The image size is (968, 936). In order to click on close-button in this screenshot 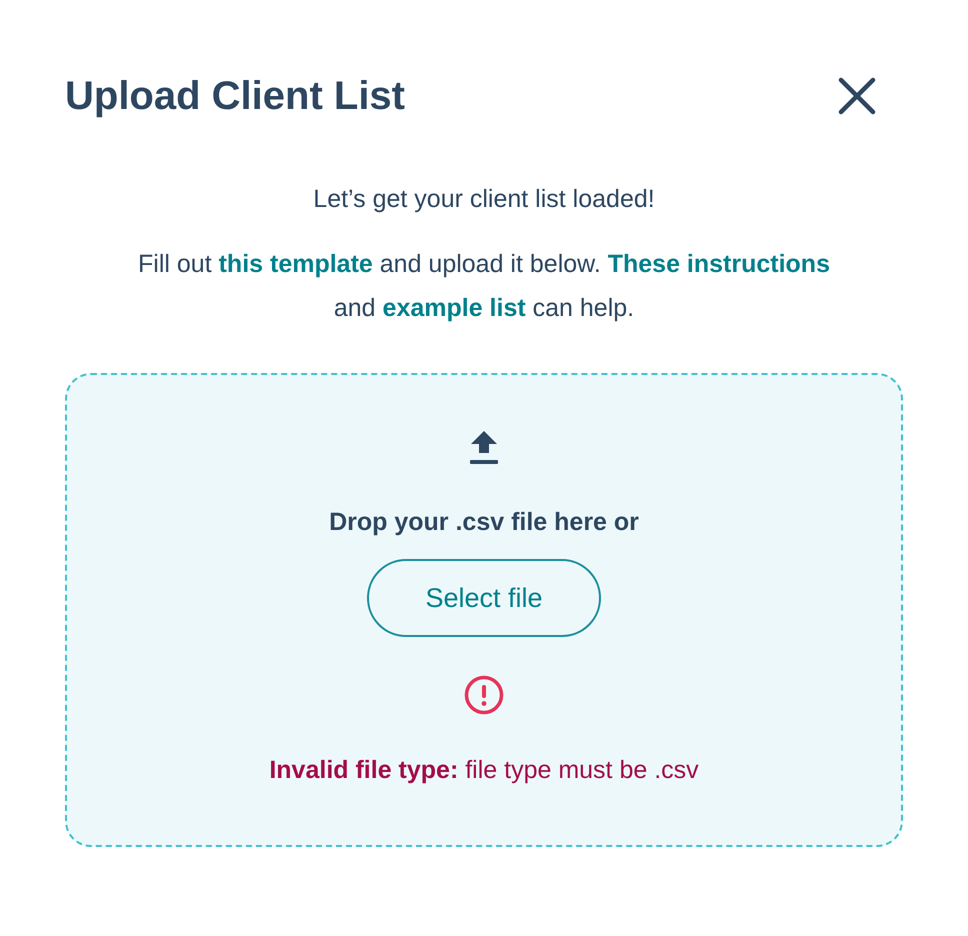, I will do `click(857, 96)`.